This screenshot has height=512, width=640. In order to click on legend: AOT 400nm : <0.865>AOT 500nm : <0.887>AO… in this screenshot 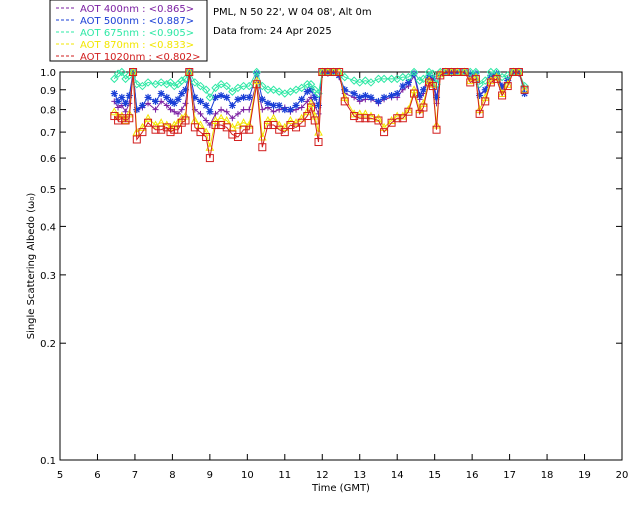, I will do `click(128, 31)`.